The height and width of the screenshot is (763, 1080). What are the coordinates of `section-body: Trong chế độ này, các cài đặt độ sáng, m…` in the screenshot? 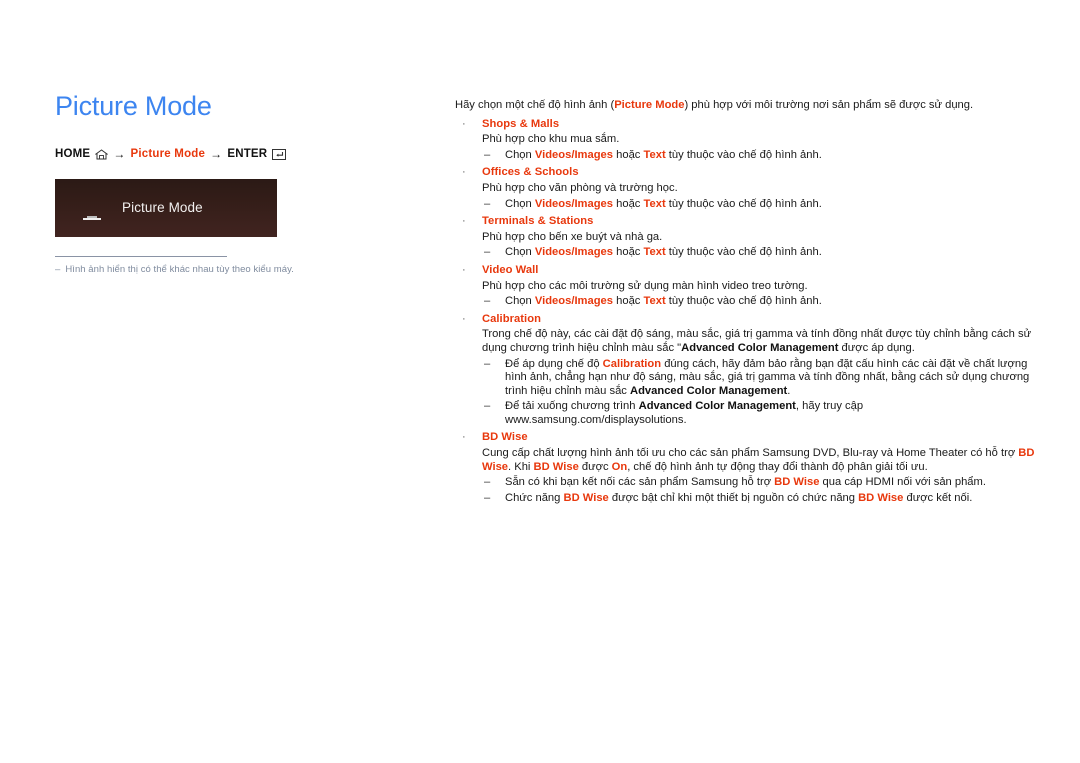 It's located at (758, 341).